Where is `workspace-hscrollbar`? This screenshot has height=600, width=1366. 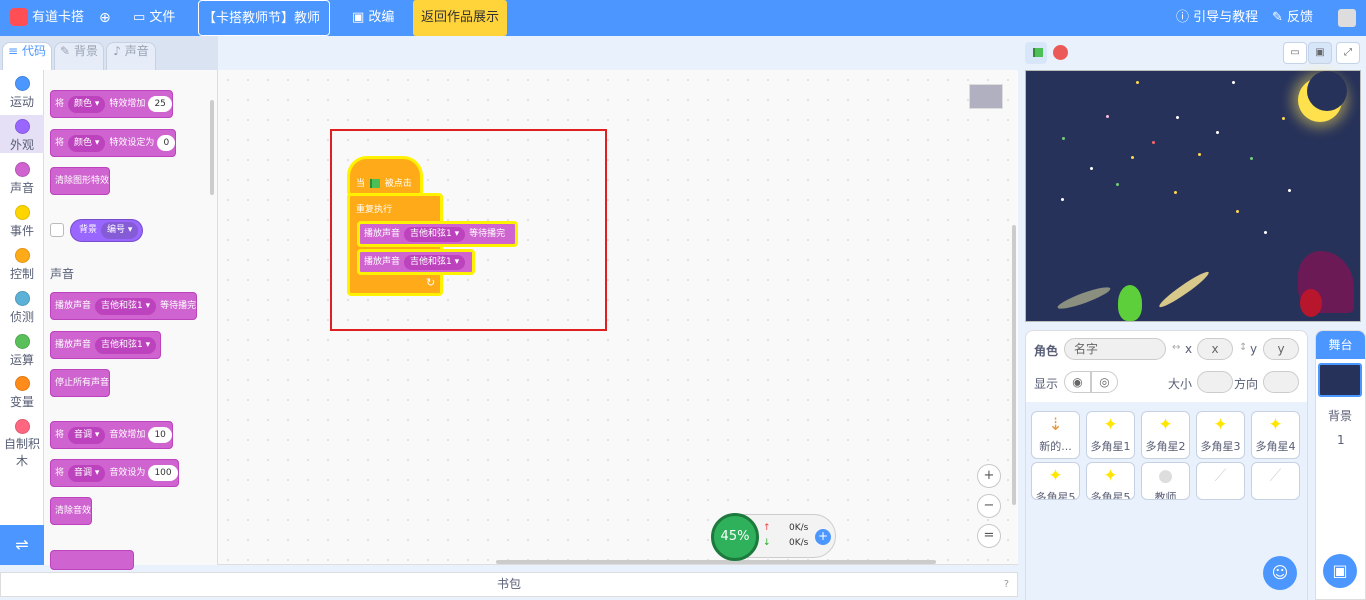 workspace-hscrollbar is located at coordinates (716, 562).